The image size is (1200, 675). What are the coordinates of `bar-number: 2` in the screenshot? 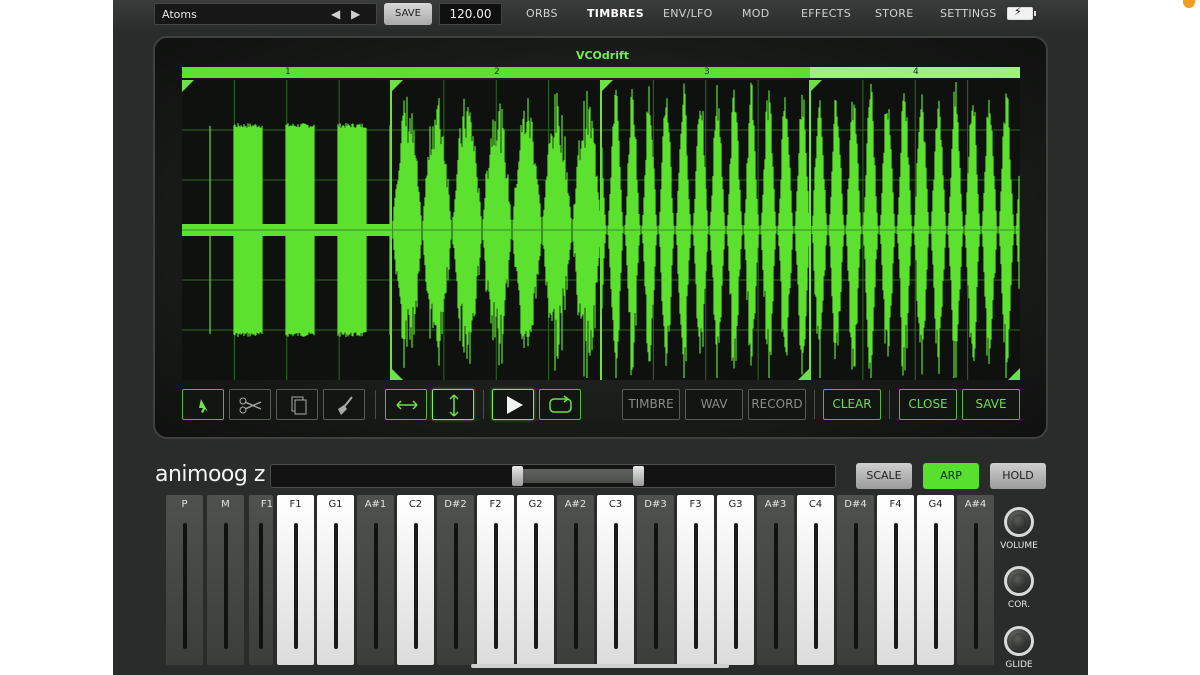 It's located at (497, 72).